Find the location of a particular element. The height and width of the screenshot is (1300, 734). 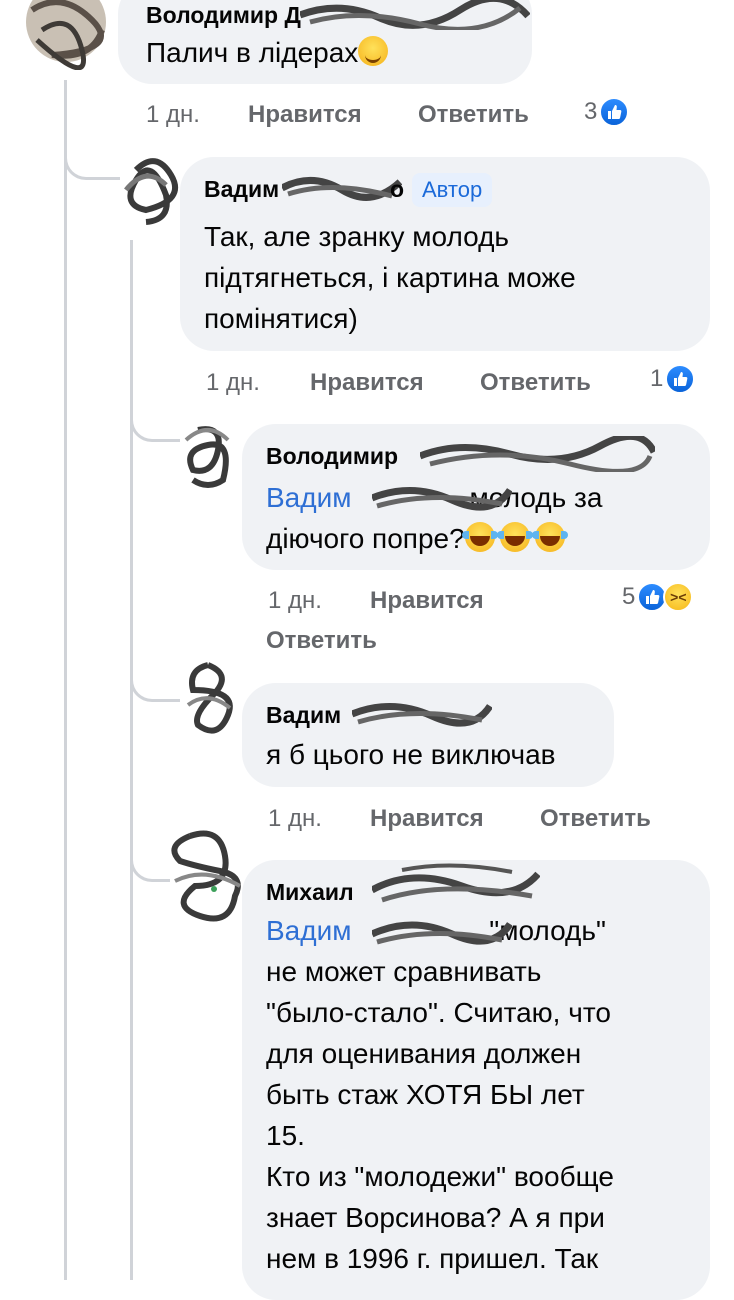

comment-author: Володимир is located at coordinates (332, 456).